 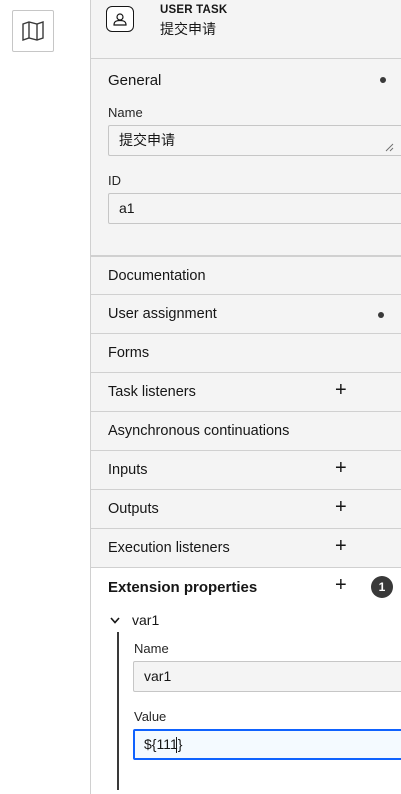 I want to click on group-title-inputs: Inputs, so click(x=128, y=470).